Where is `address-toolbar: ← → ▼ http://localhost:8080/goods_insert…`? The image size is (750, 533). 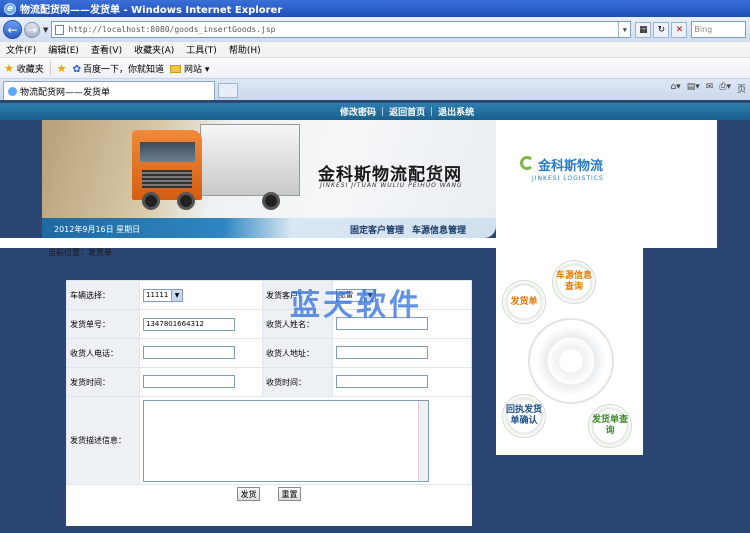
address-toolbar: ← → ▼ http://localhost:8080/goods_insert… is located at coordinates (375, 29).